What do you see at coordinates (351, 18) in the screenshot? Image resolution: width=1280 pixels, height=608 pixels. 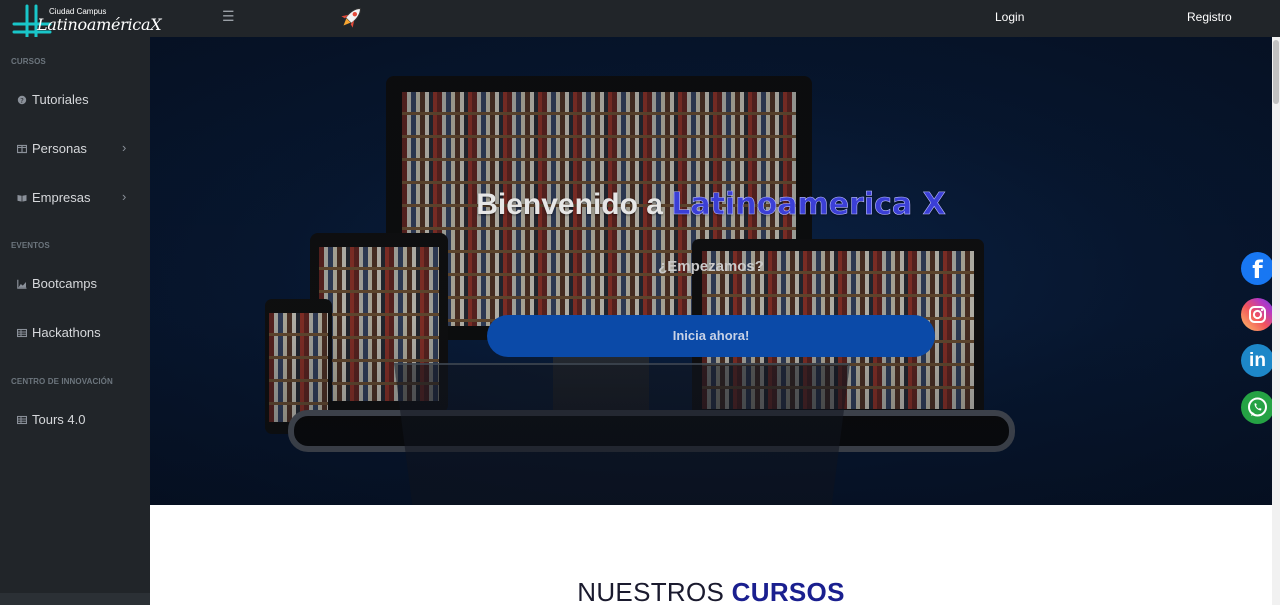 I see `rocket-icon` at bounding box center [351, 18].